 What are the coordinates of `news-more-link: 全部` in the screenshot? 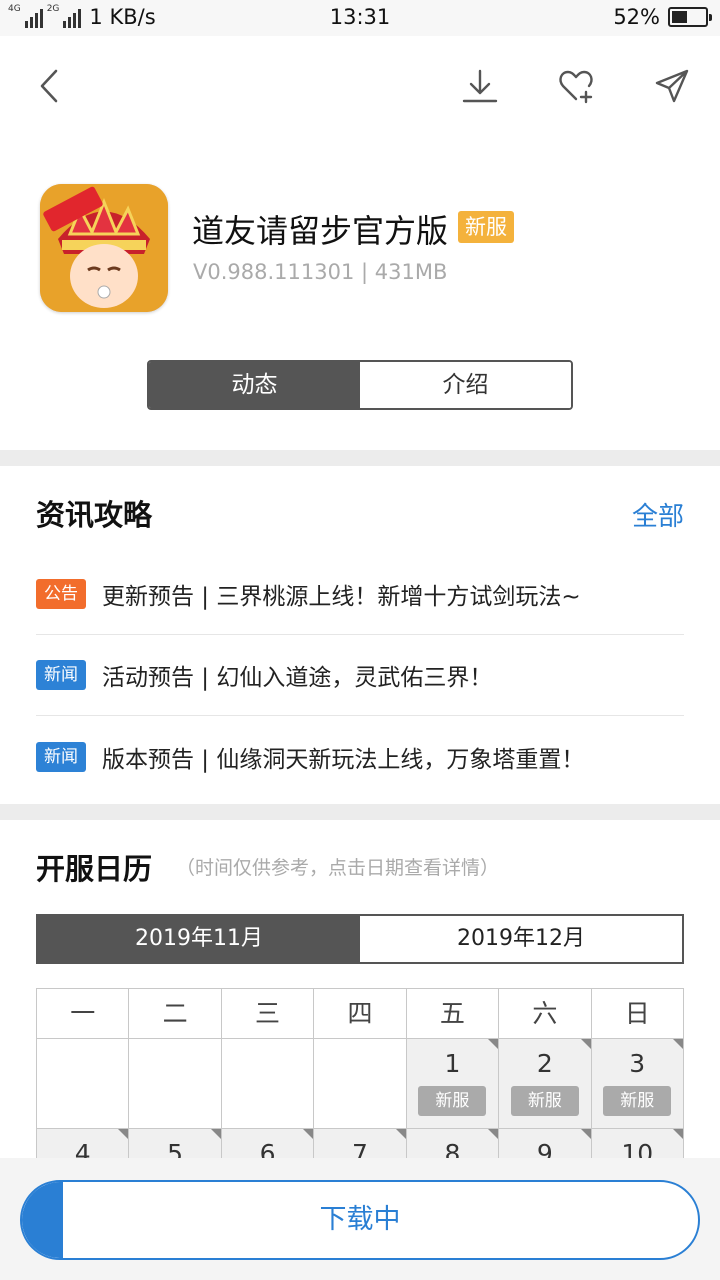 It's located at (658, 514).